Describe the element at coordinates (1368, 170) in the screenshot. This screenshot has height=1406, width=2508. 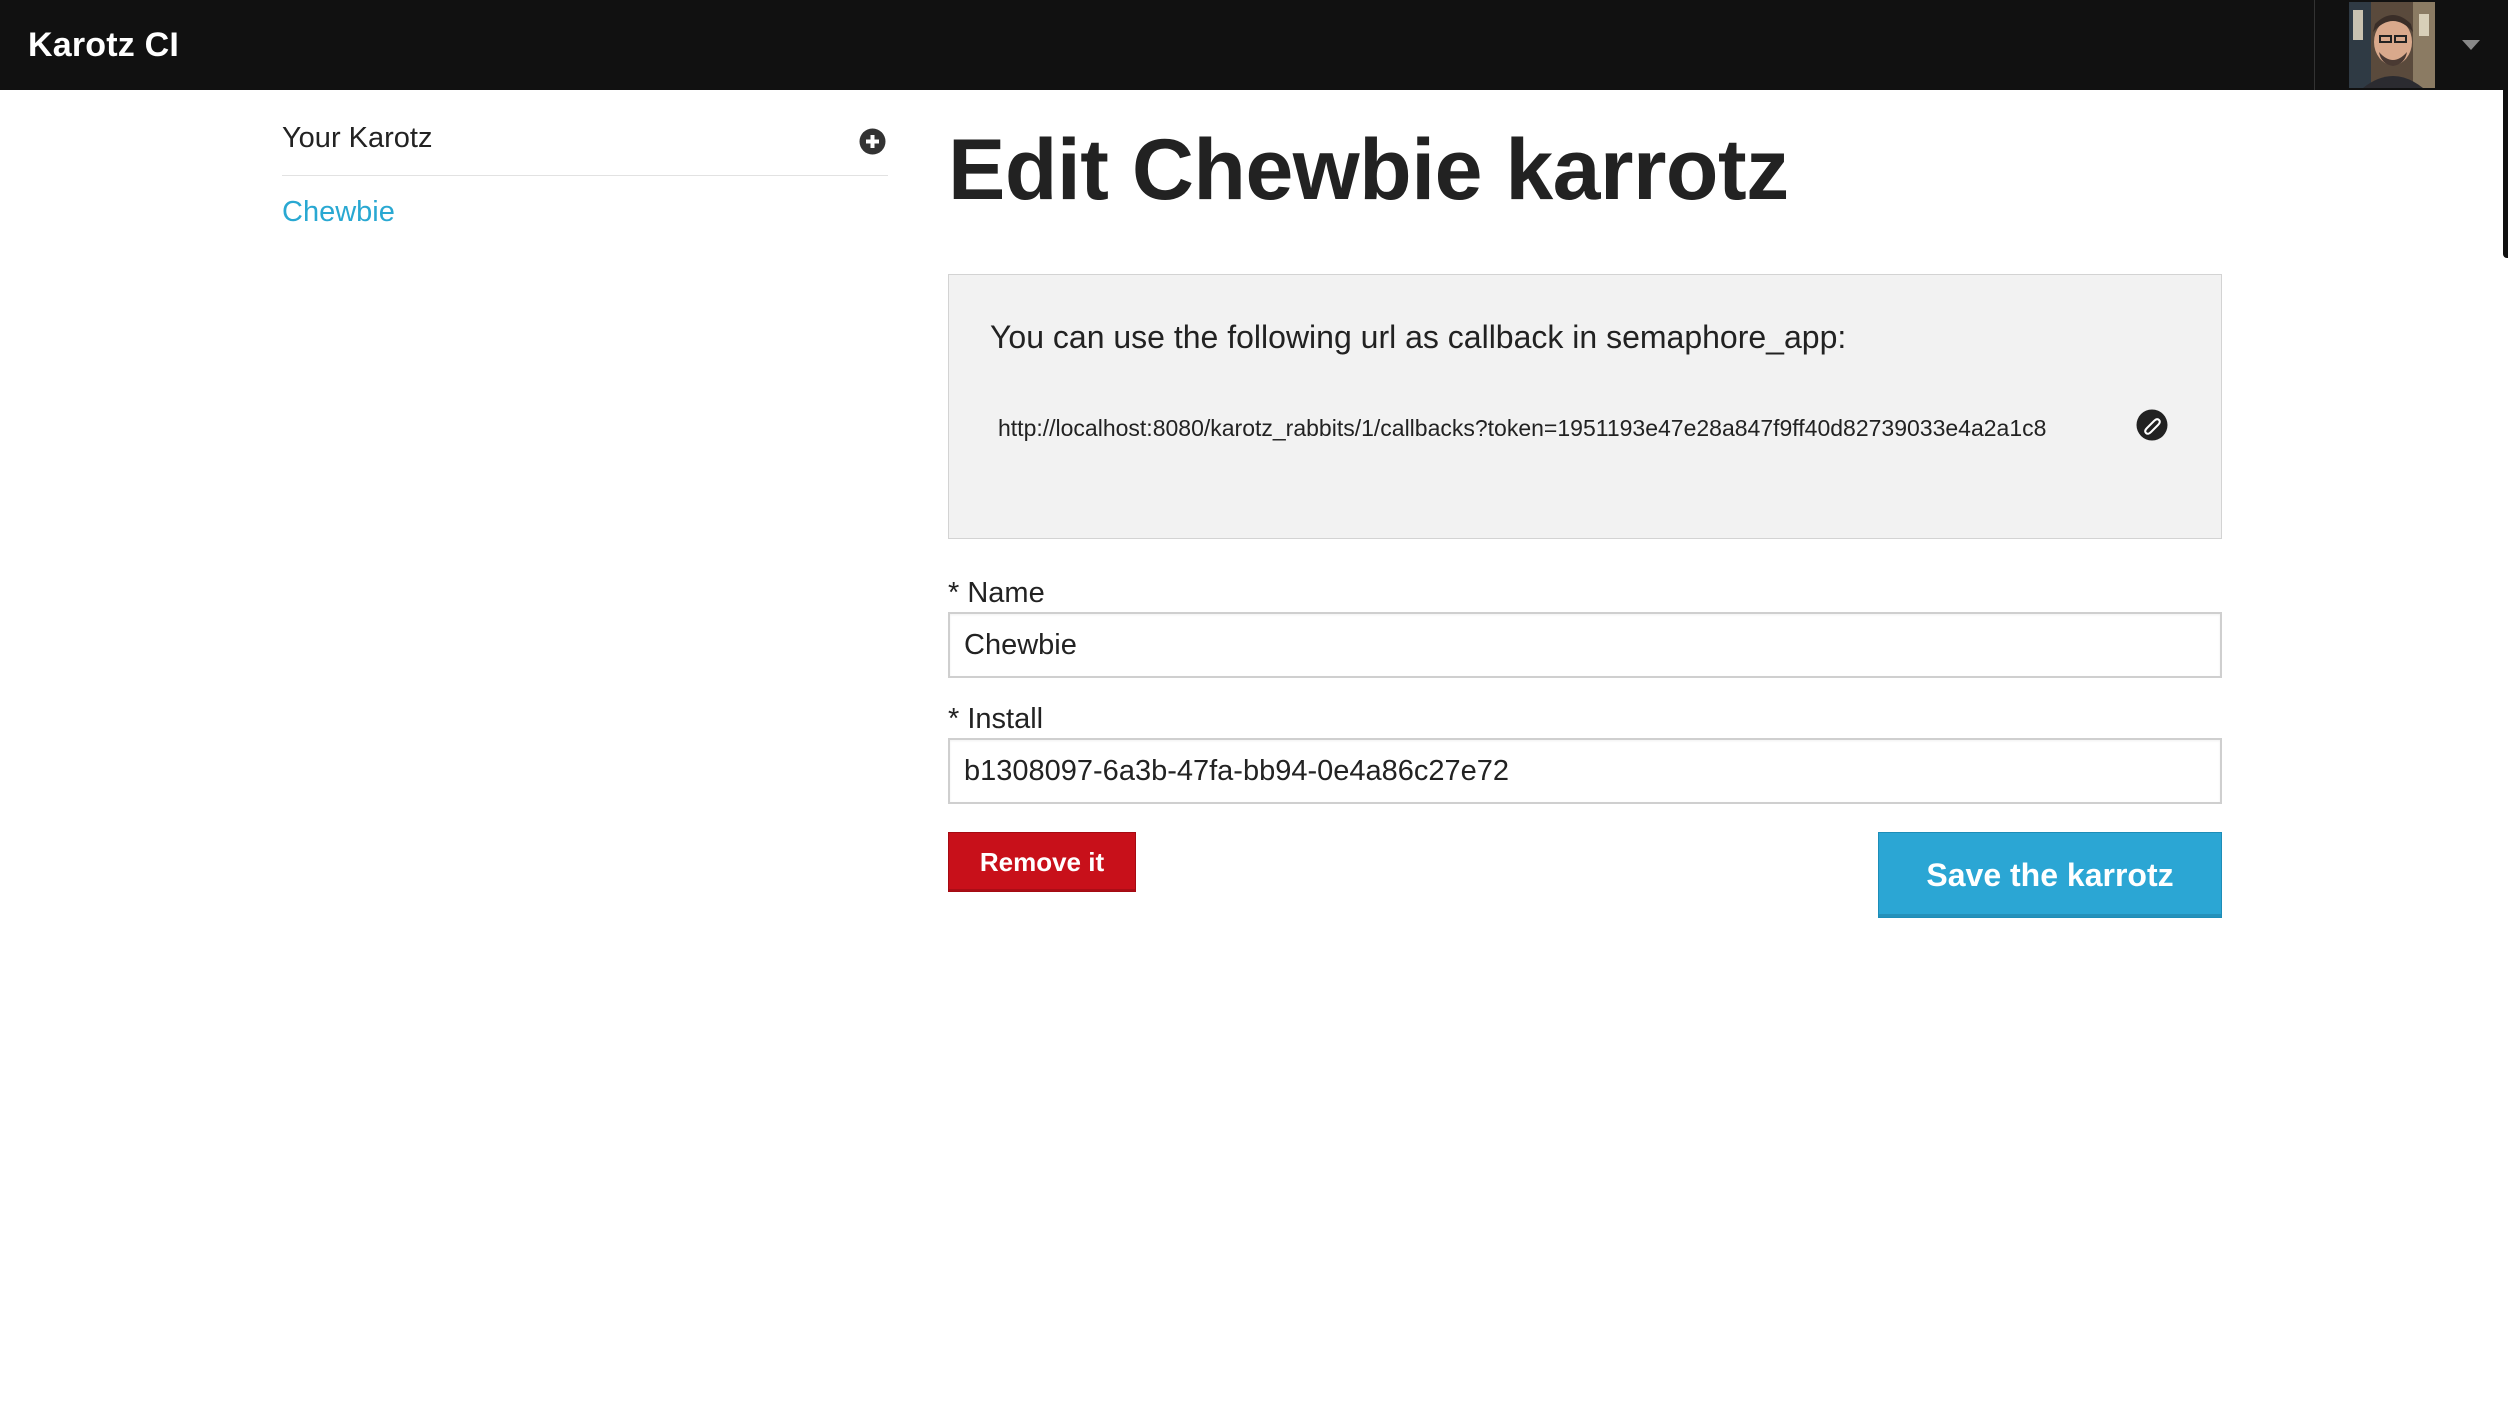
I see `page-title: Edit Chewbie karrotz` at that location.